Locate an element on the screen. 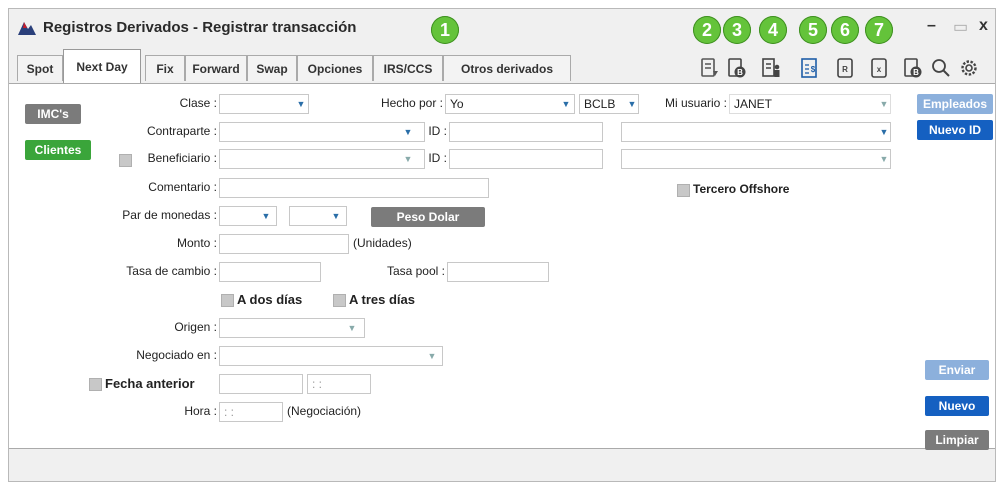 The image size is (998, 484). document-user-icon is located at coordinates (771, 68).